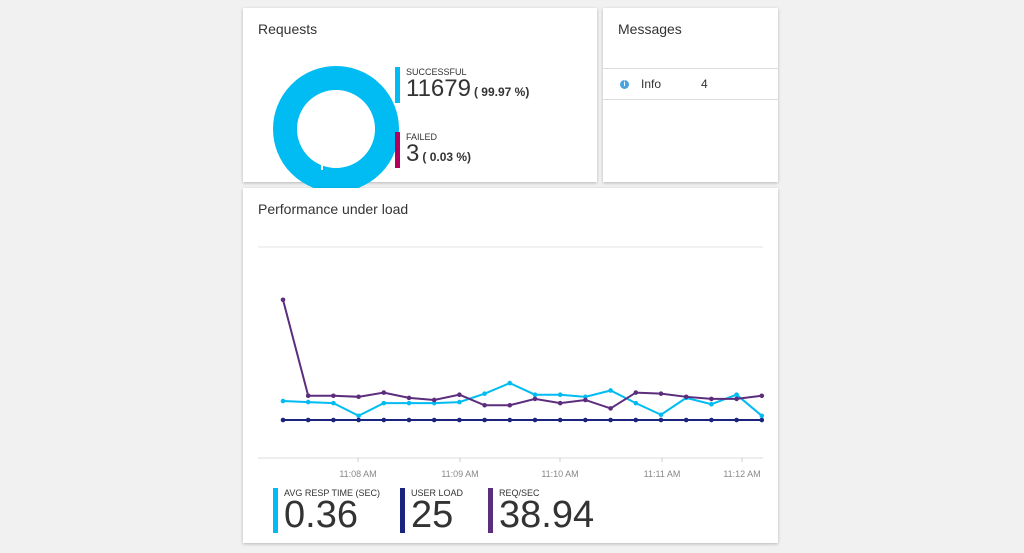 Image resolution: width=1024 pixels, height=553 pixels. I want to click on user-load-value: 25, so click(432, 515).